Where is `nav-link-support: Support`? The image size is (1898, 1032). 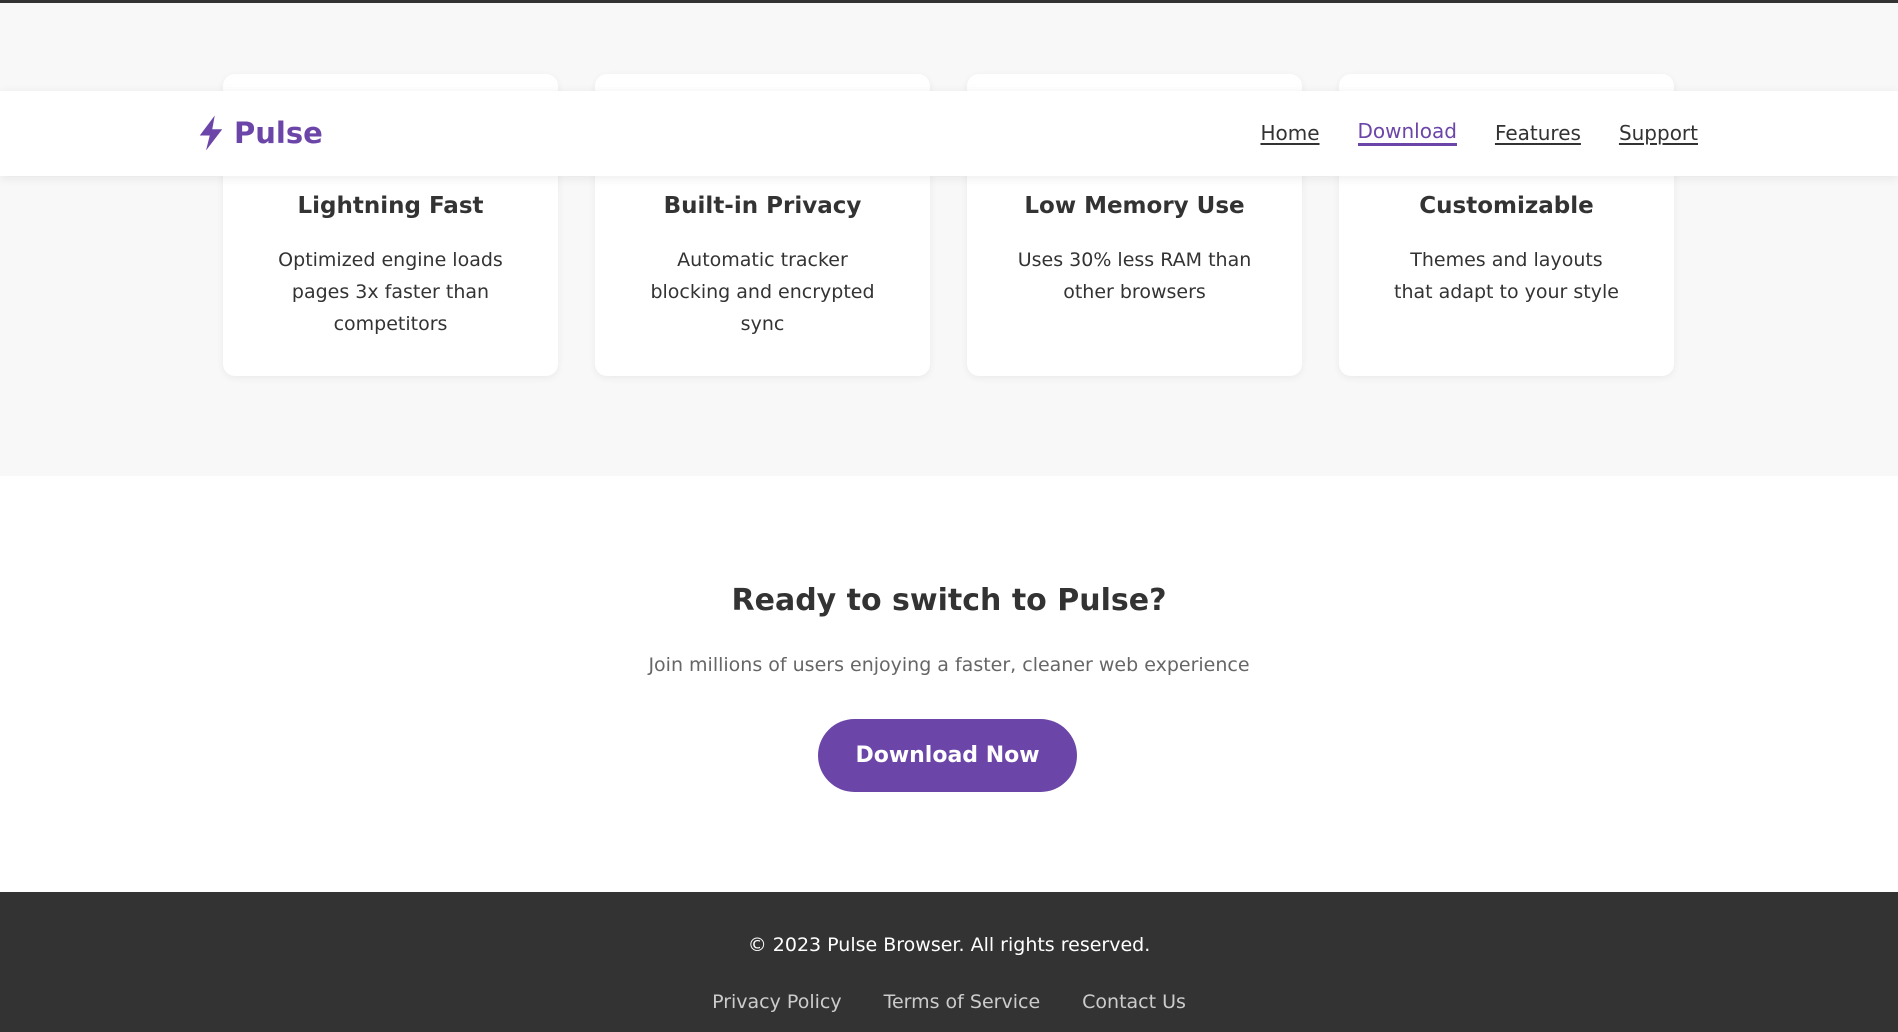
nav-link-support: Support is located at coordinates (1658, 133).